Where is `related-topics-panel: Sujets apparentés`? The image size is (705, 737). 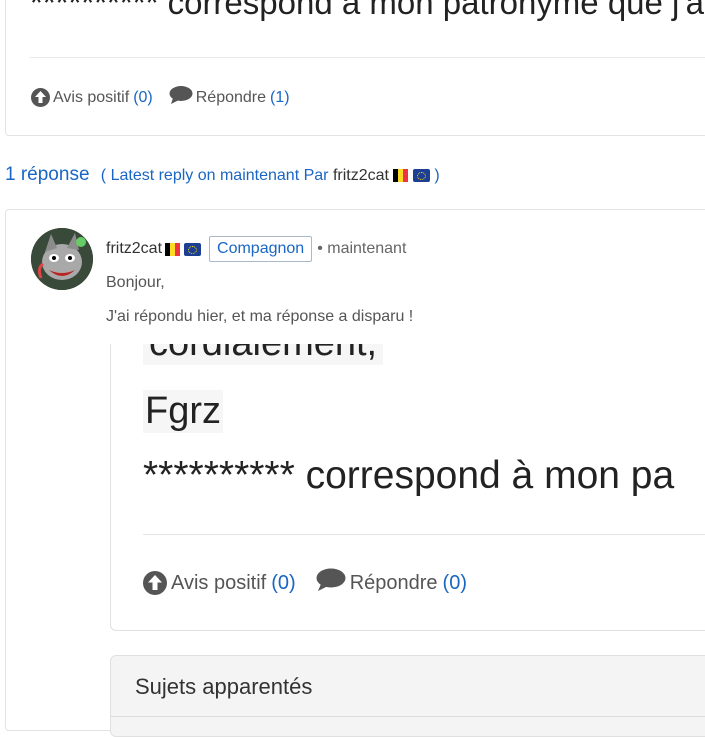 related-topics-panel: Sujets apparentés is located at coordinates (407, 696).